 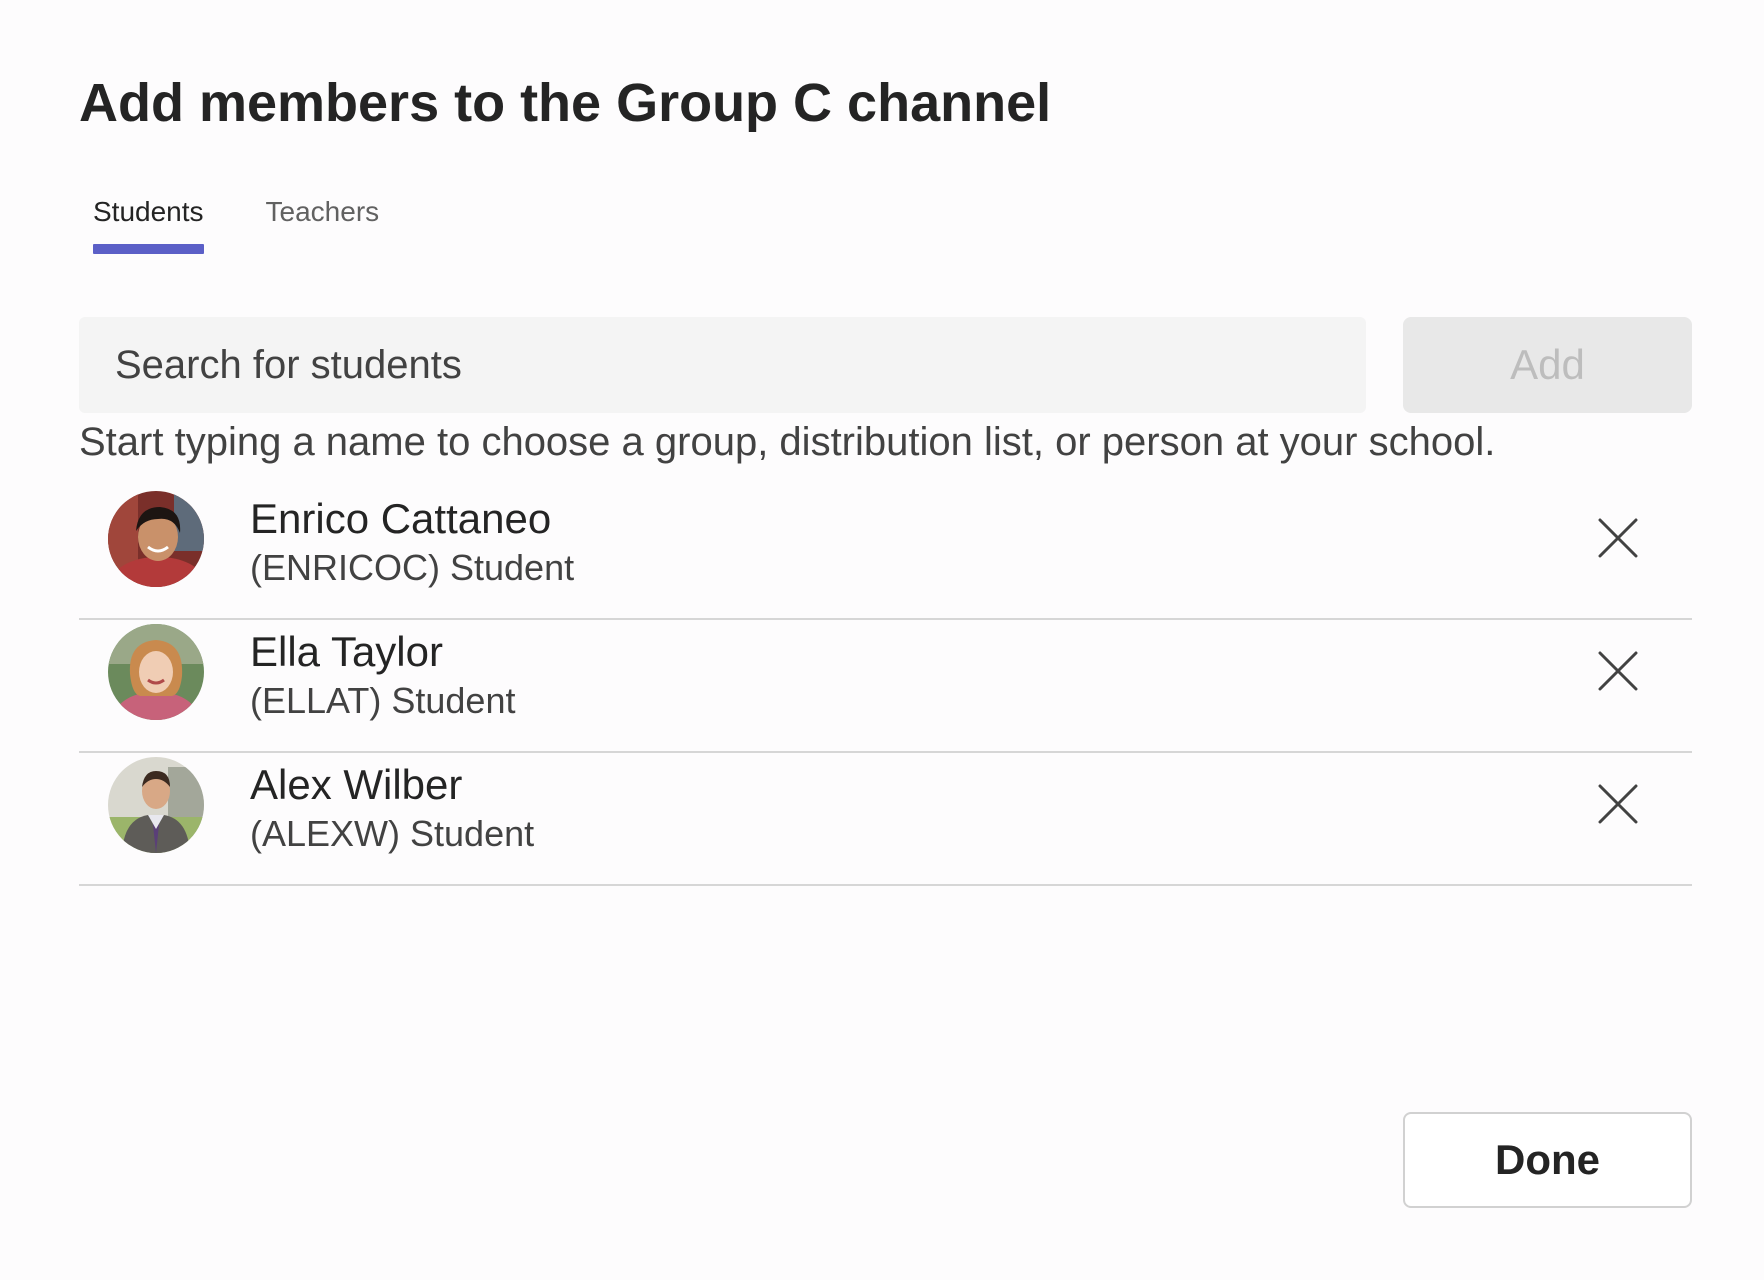 What do you see at coordinates (885, 553) in the screenshot?
I see `list-item: Enrico Cattaneo (ENRICOC) Student` at bounding box center [885, 553].